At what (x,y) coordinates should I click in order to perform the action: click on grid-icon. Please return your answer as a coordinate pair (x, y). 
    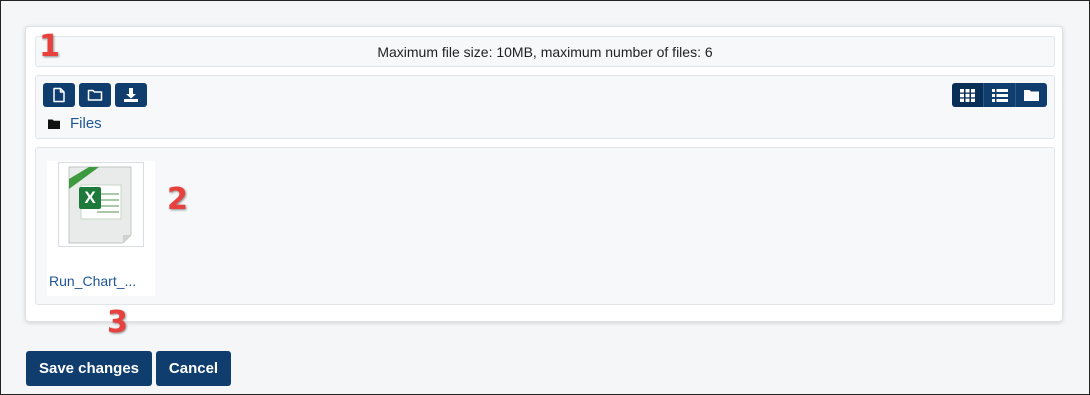
    Looking at the image, I should click on (967, 95).